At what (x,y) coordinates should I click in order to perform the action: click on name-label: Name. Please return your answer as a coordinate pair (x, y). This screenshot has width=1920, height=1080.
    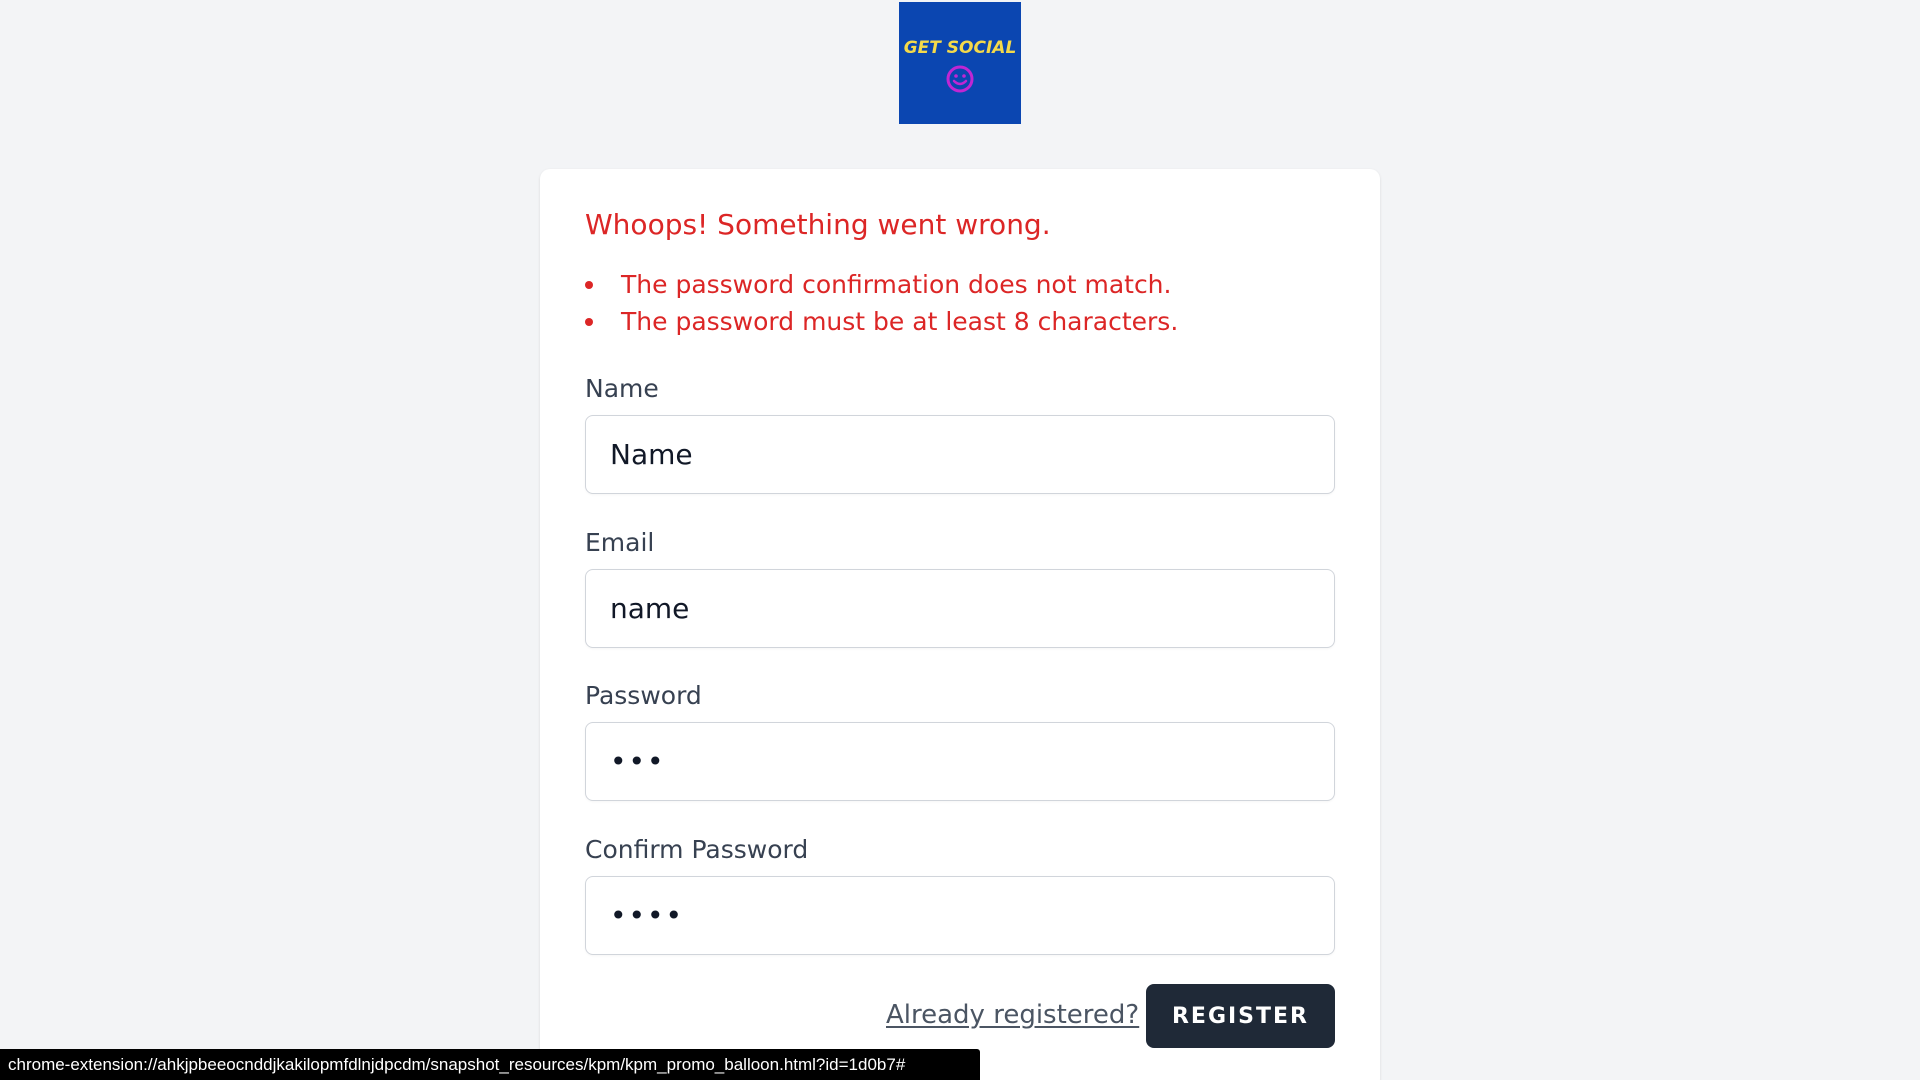
    Looking at the image, I should click on (622, 388).